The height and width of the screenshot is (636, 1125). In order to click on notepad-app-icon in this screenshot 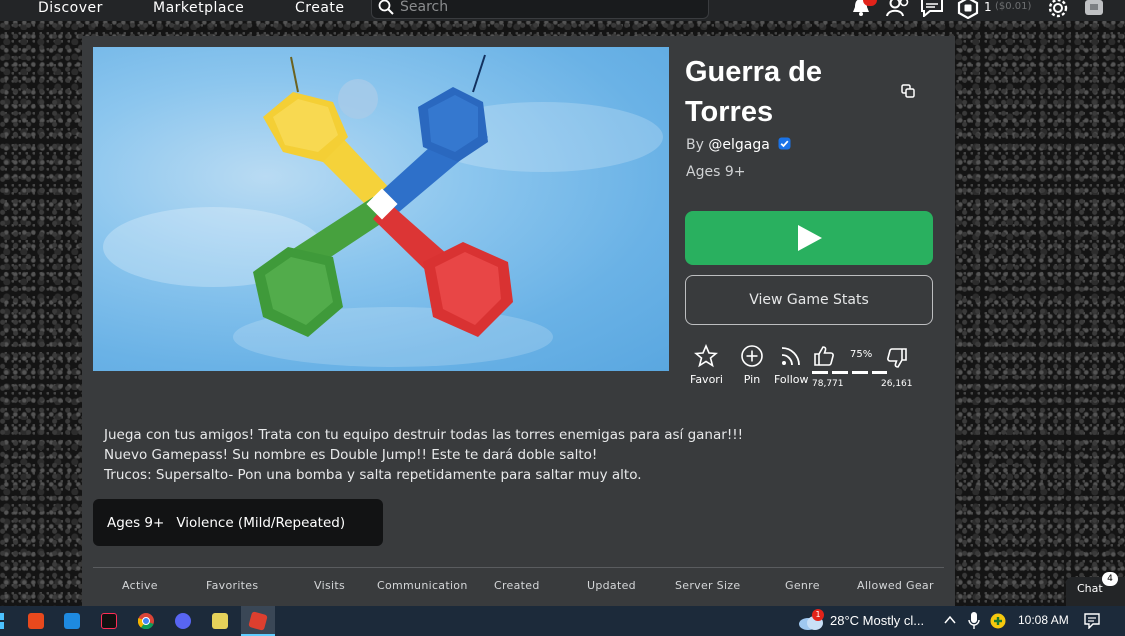, I will do `click(220, 621)`.